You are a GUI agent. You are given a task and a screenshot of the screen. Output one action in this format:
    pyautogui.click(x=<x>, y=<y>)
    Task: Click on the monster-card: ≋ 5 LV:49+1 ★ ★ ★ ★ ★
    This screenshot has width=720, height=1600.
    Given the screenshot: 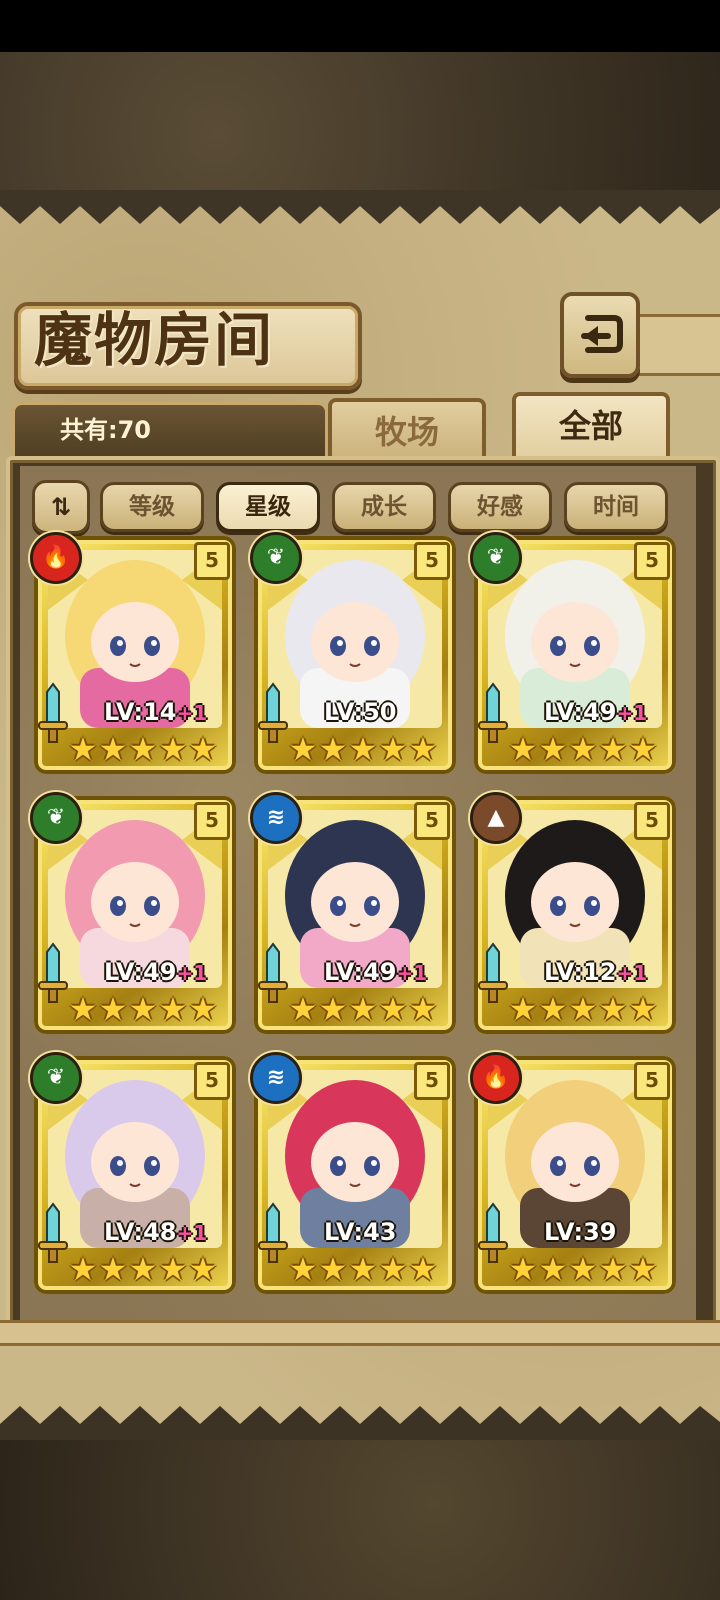 What is the action you would take?
    pyautogui.click(x=353, y=913)
    